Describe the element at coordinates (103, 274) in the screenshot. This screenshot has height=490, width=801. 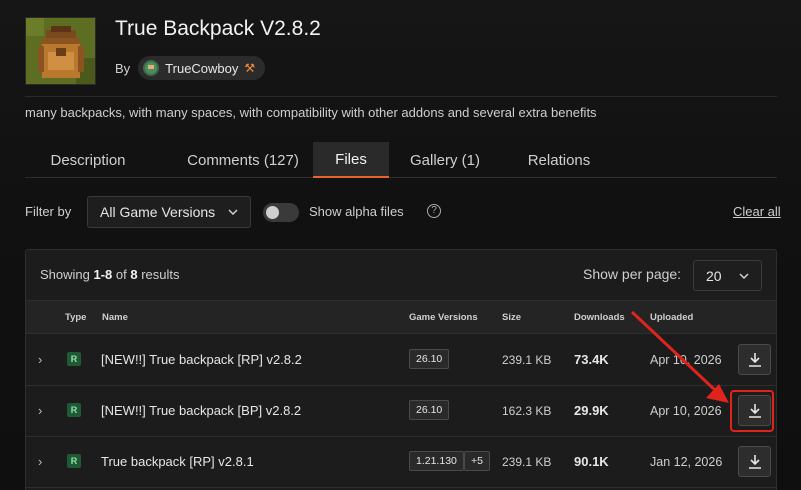
I see `results-range: 1-8` at that location.